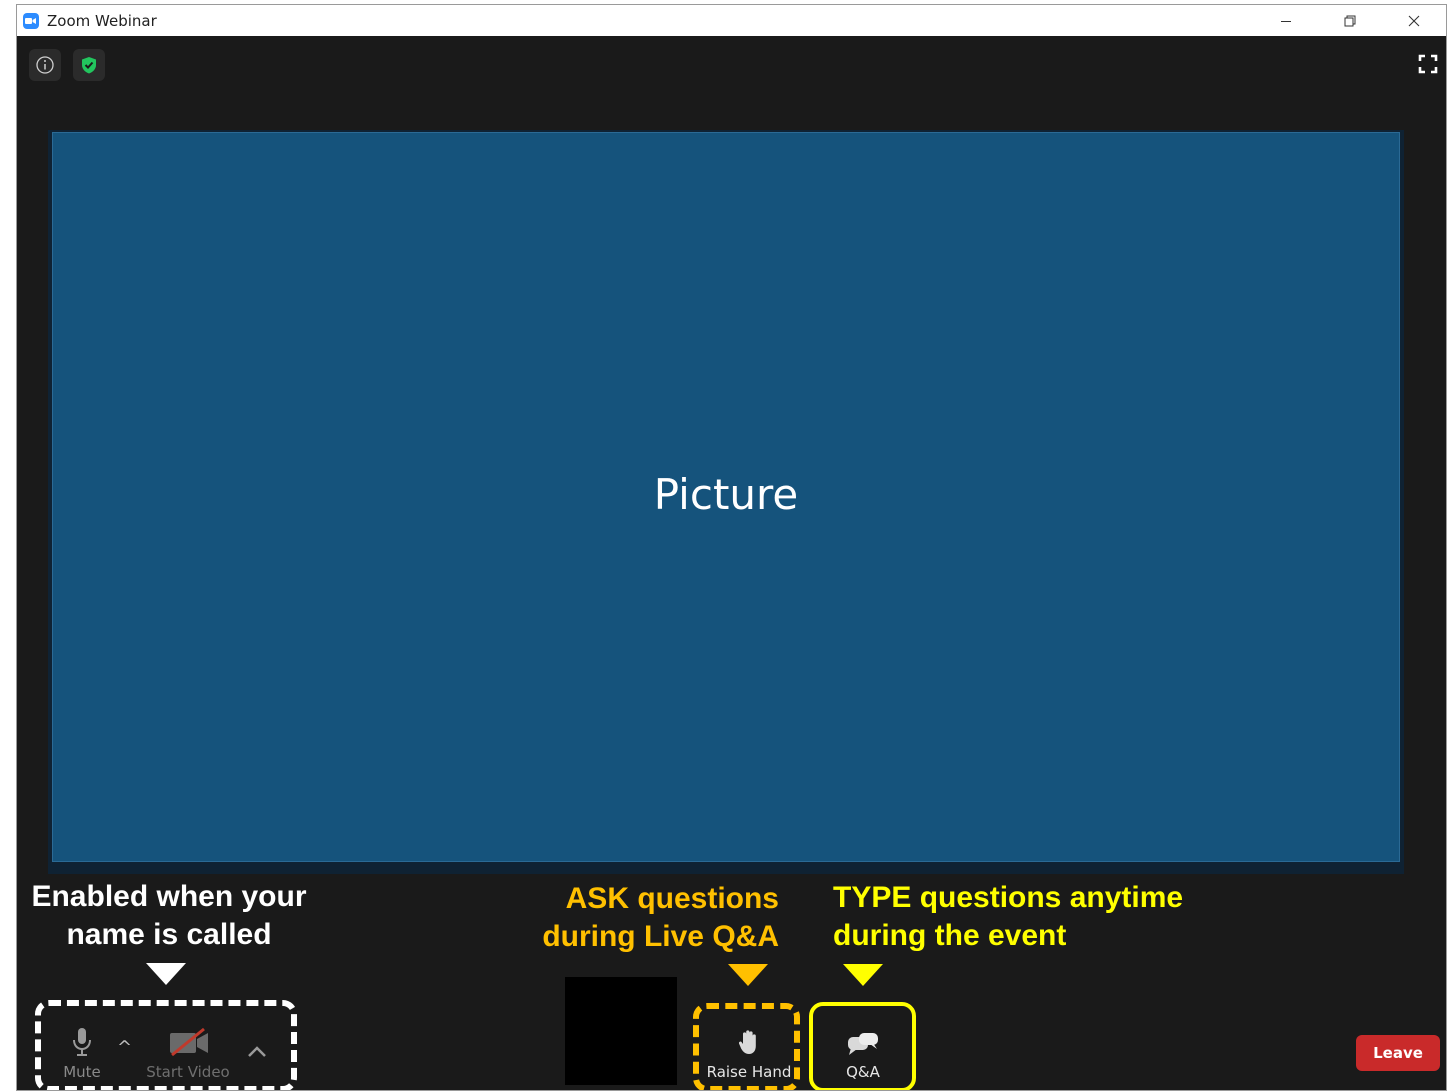  What do you see at coordinates (863, 1056) in the screenshot?
I see `qa-button: Q&A` at bounding box center [863, 1056].